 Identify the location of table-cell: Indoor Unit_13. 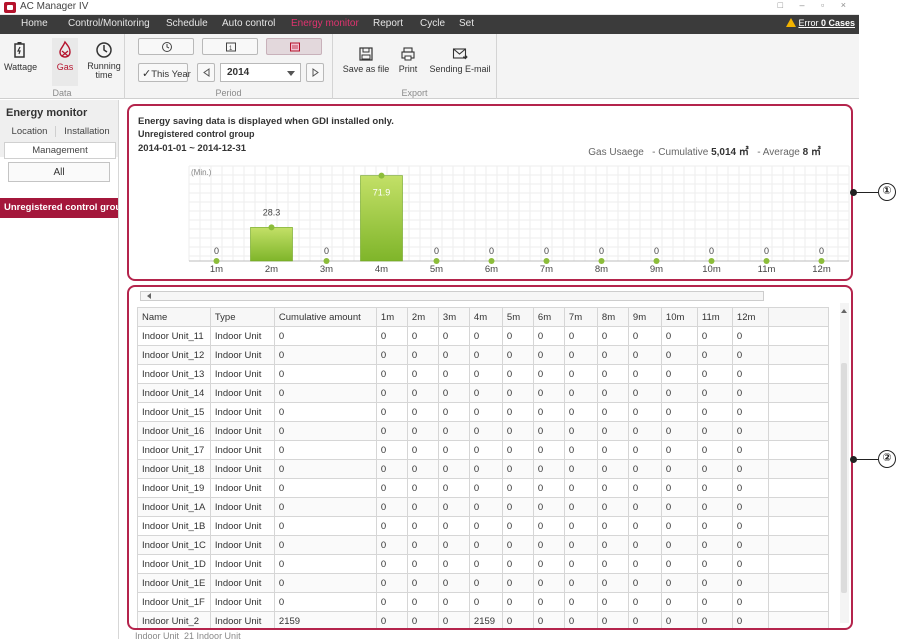
(174, 374).